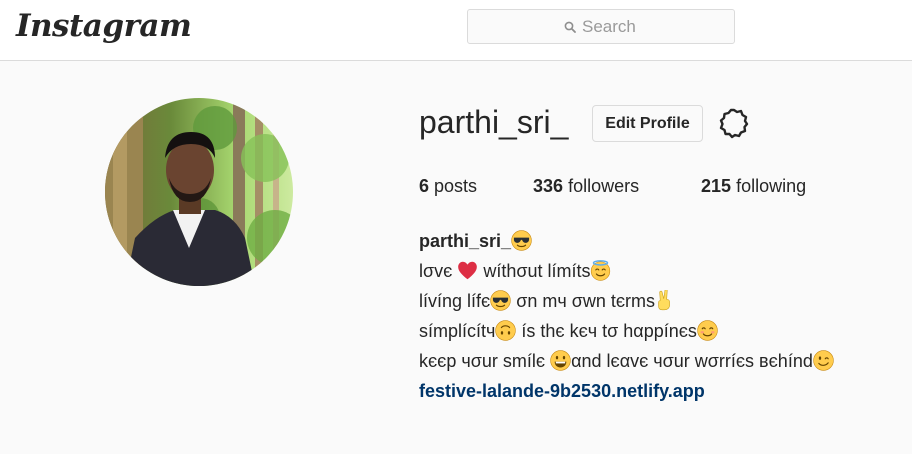  I want to click on upside-down-face-emoji-icon, so click(505, 330).